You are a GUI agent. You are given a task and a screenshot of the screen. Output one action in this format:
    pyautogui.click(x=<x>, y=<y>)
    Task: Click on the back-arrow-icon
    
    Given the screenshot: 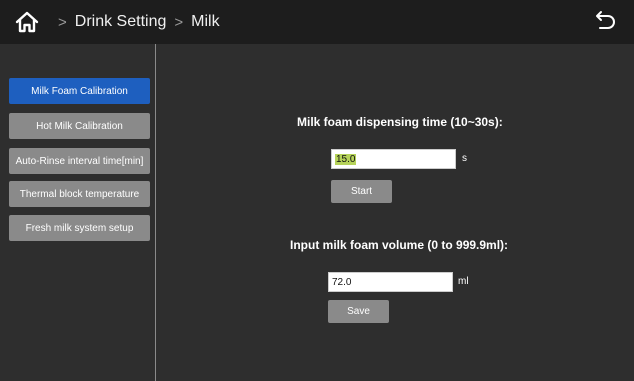 What is the action you would take?
    pyautogui.click(x=605, y=22)
    